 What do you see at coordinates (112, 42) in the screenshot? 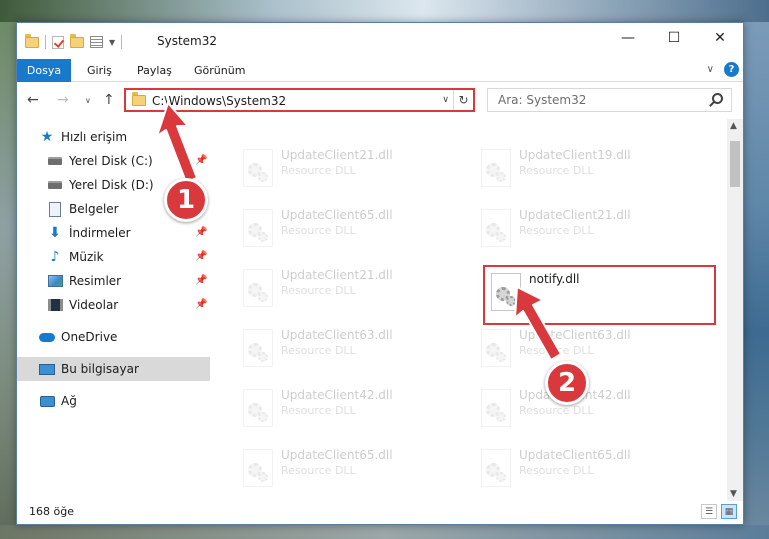
I see `chevron-down-icon: ▼` at bounding box center [112, 42].